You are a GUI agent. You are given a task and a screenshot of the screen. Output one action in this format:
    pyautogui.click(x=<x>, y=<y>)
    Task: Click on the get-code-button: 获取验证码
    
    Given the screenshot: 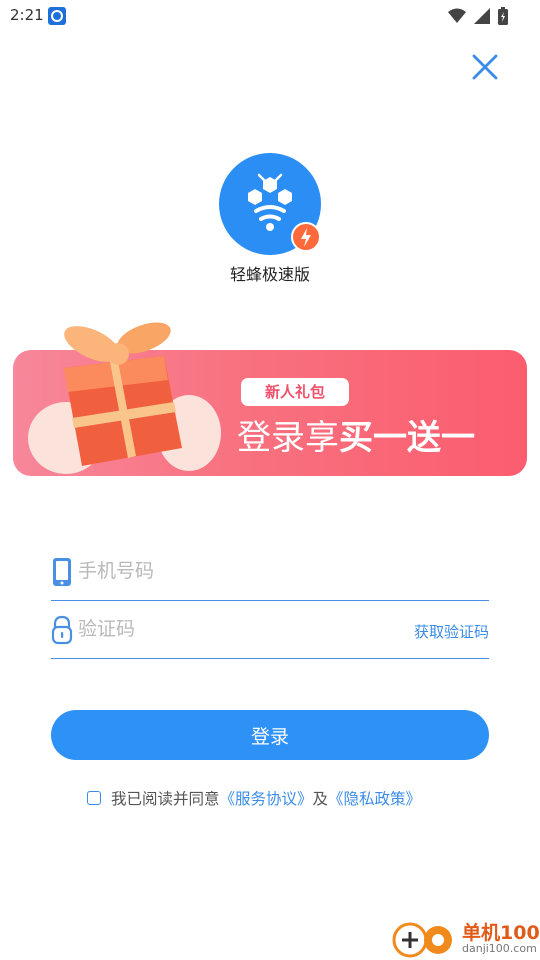 What is the action you would take?
    pyautogui.click(x=451, y=631)
    